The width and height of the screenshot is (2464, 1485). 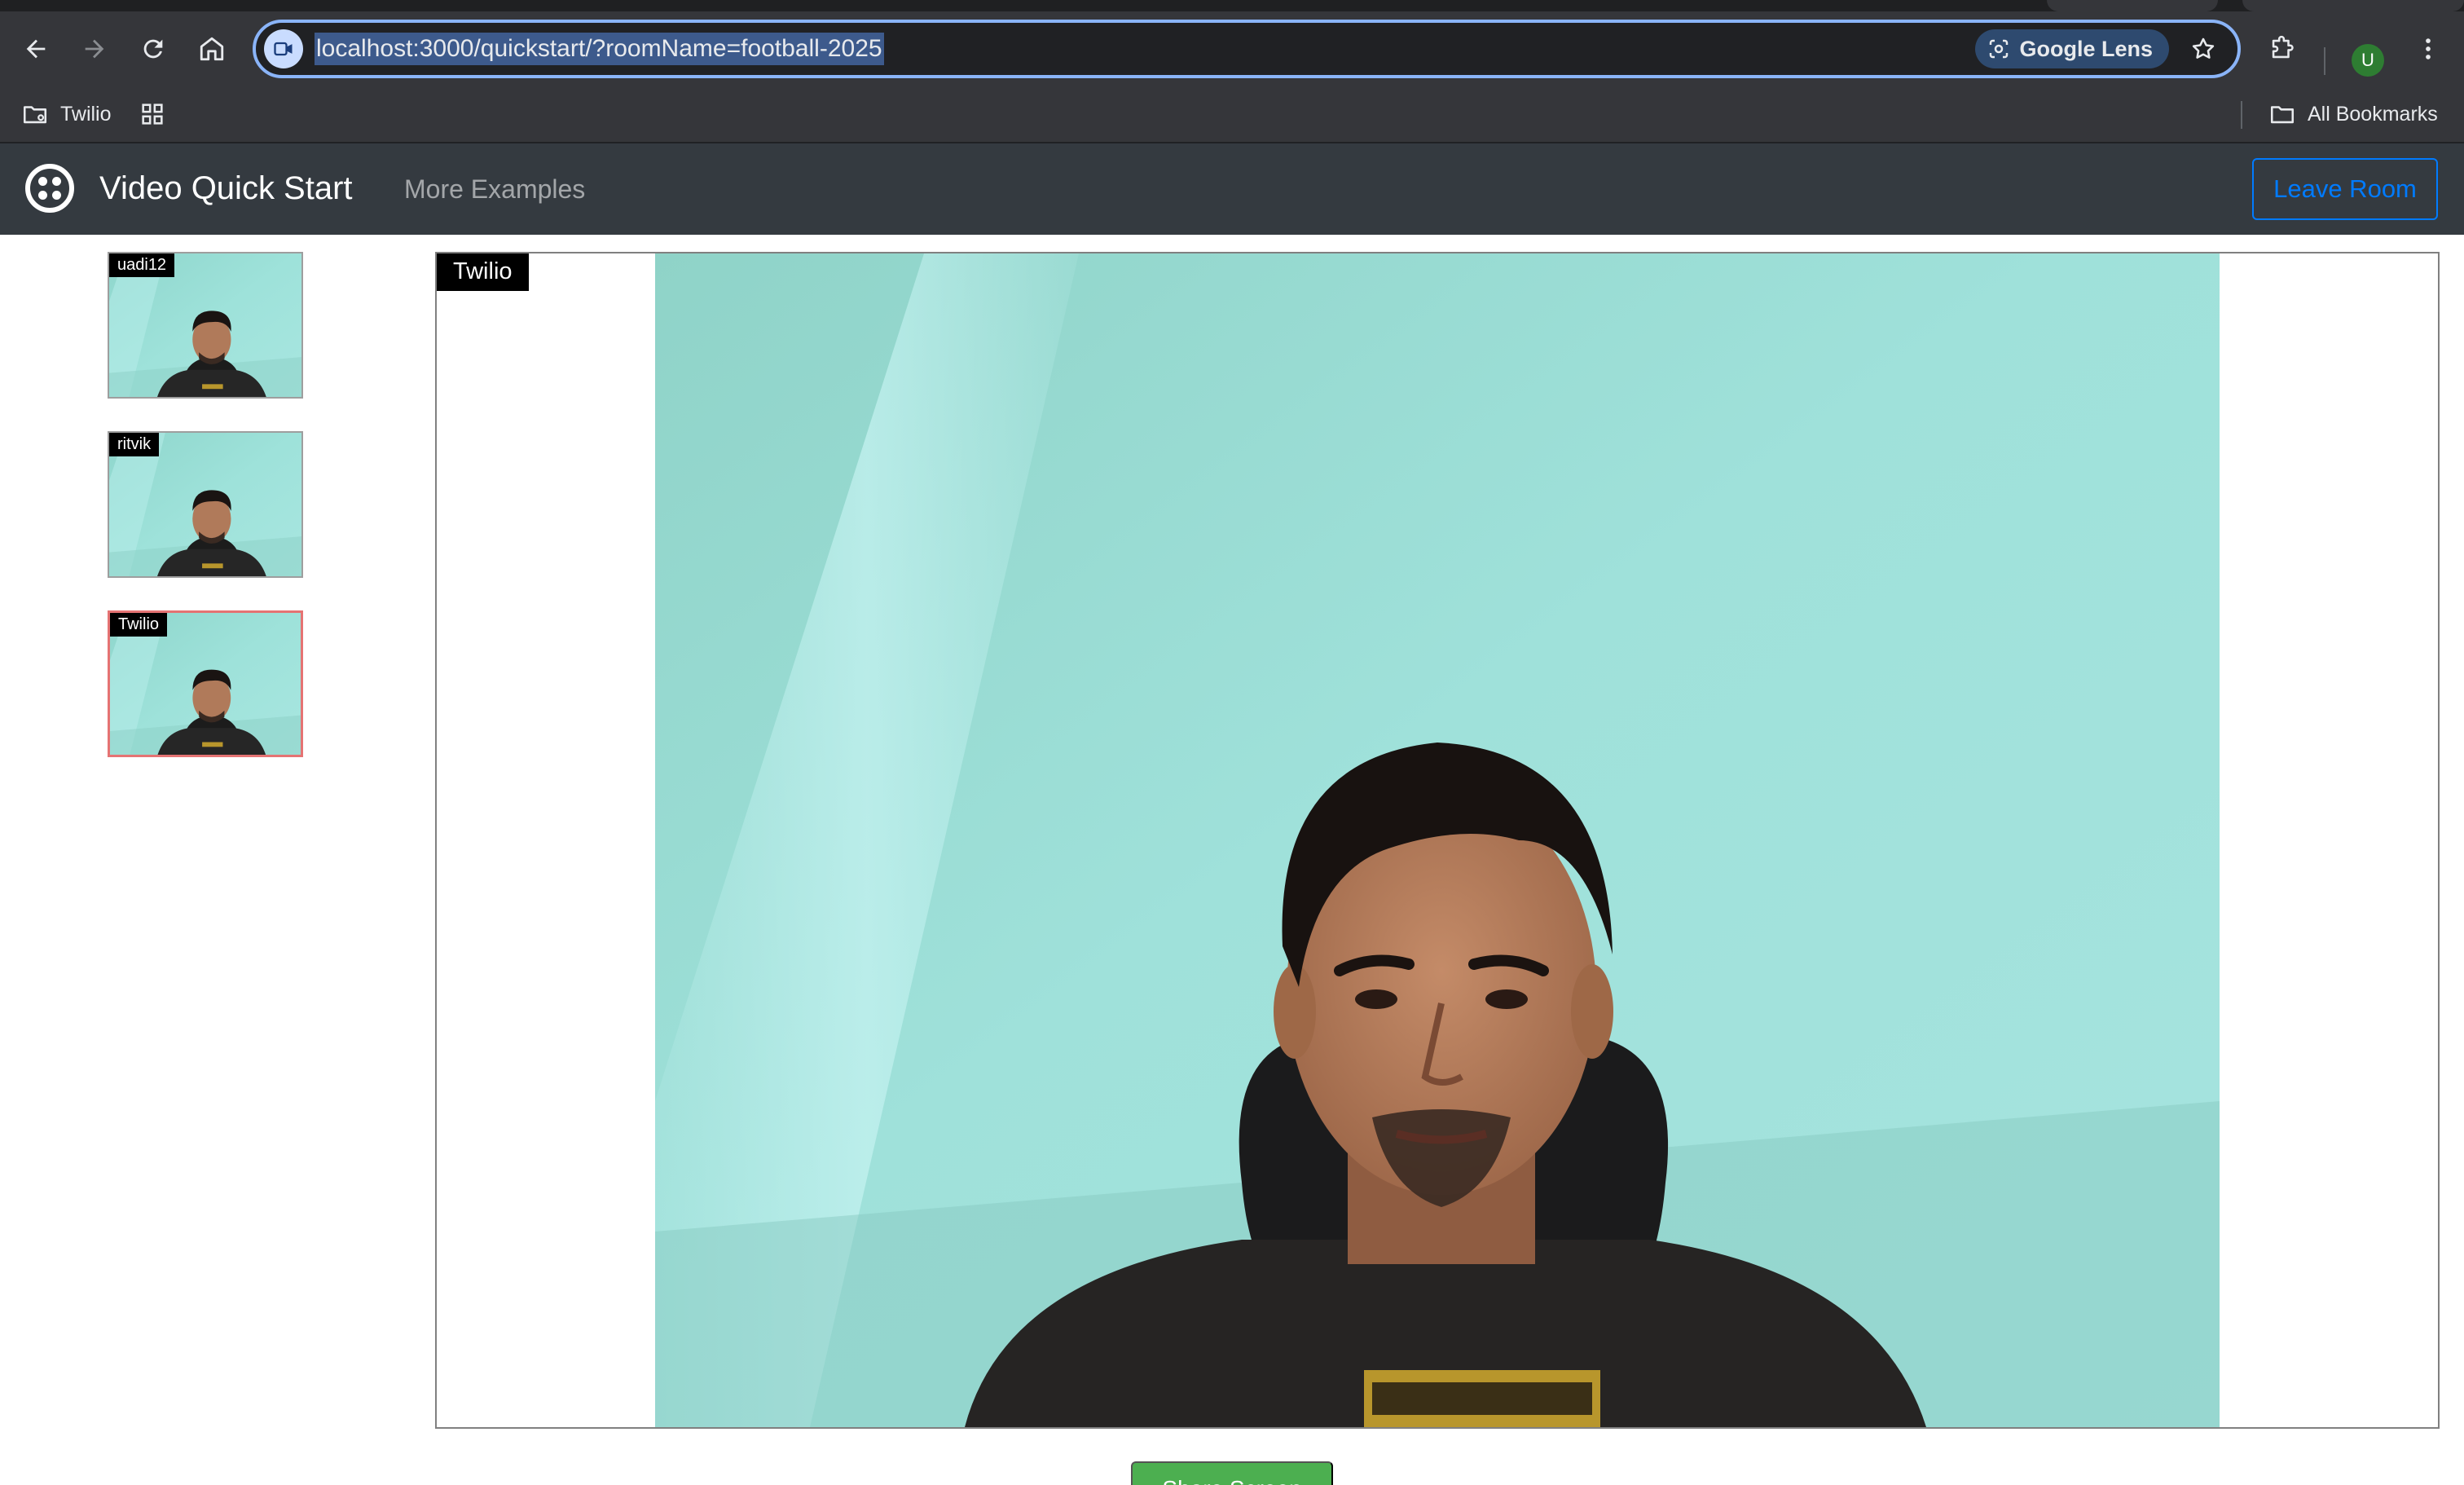 I want to click on video-camera-icon, so click(x=283, y=49).